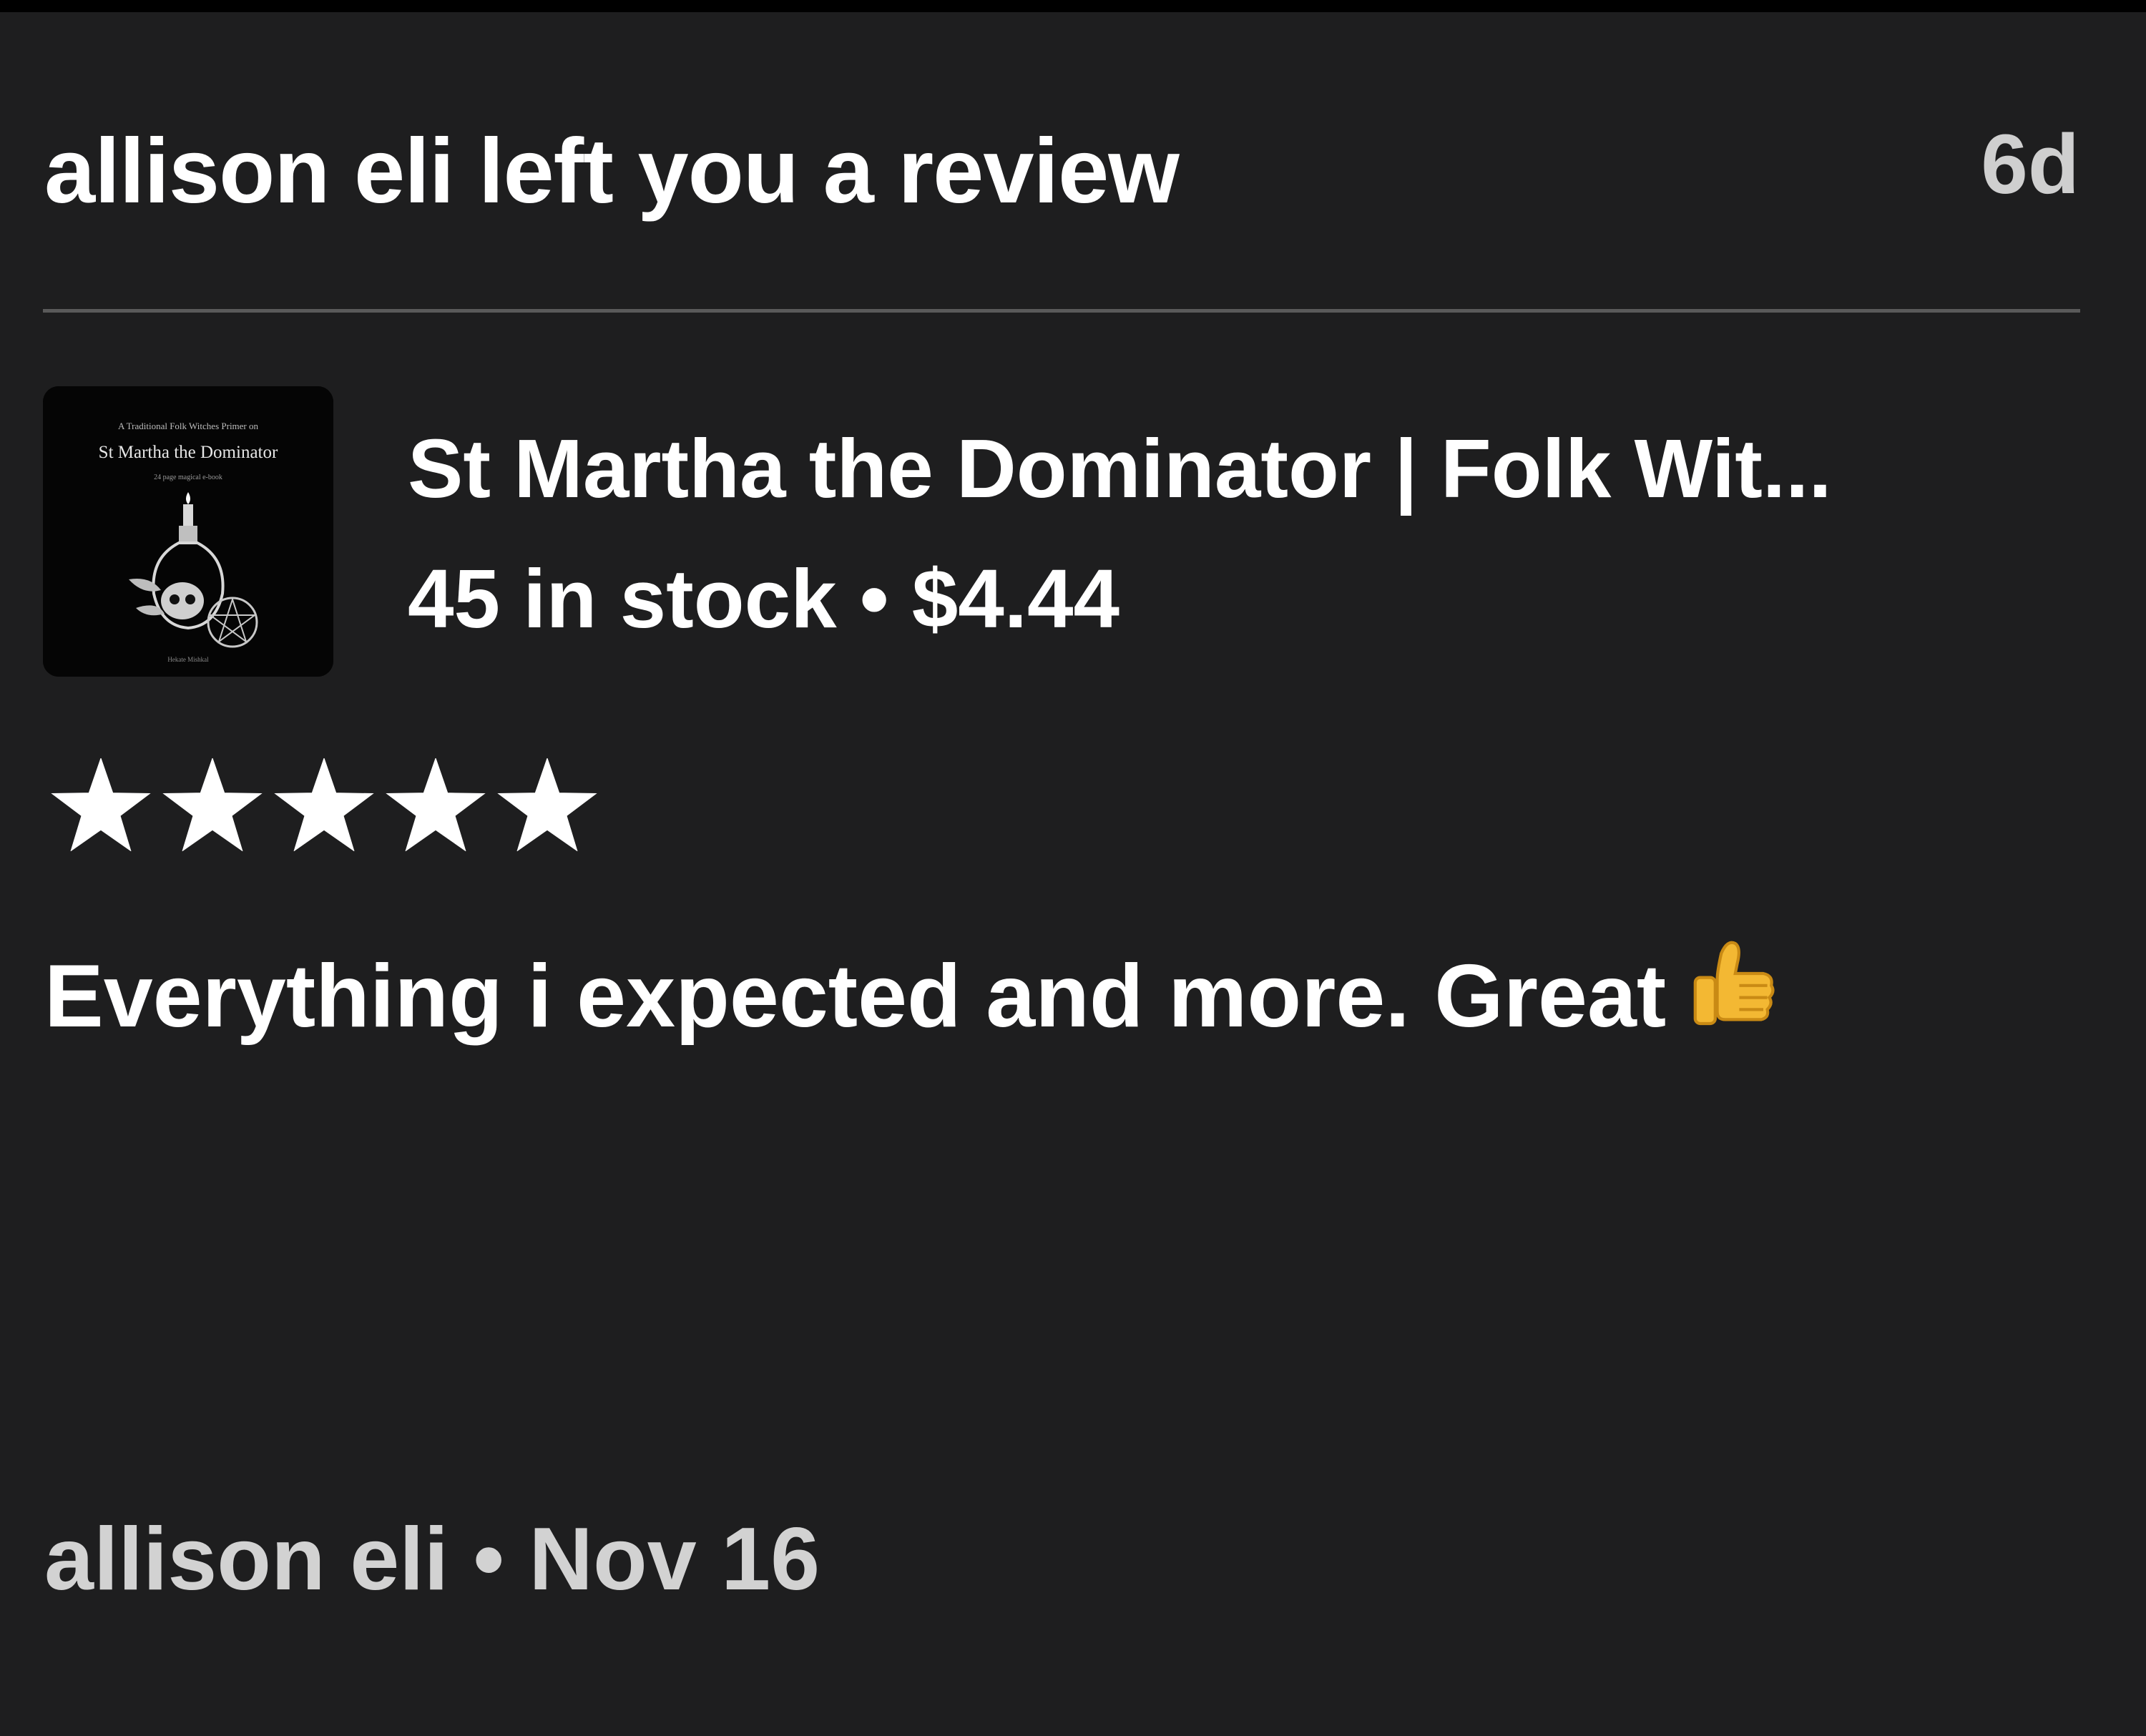 This screenshot has width=2146, height=1736. I want to click on review-text-line: Everything i expected and more. Great, so click(914, 993).